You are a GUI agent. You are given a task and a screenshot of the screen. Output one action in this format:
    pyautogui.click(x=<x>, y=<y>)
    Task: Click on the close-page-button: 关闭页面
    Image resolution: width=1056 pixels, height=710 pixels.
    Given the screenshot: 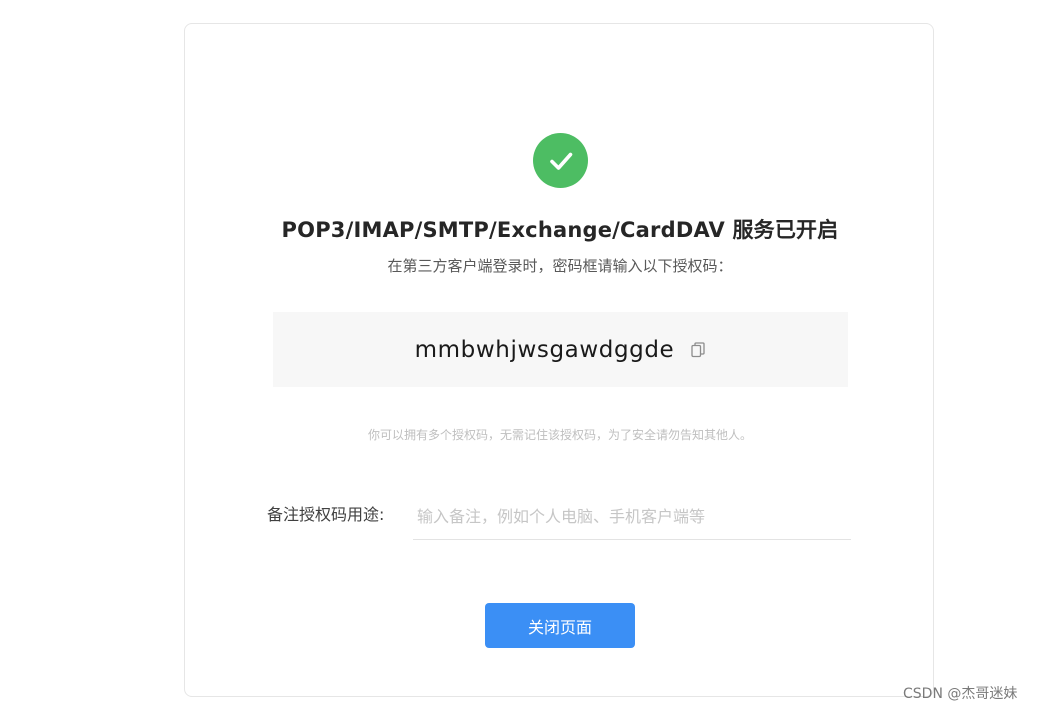 What is the action you would take?
    pyautogui.click(x=560, y=625)
    